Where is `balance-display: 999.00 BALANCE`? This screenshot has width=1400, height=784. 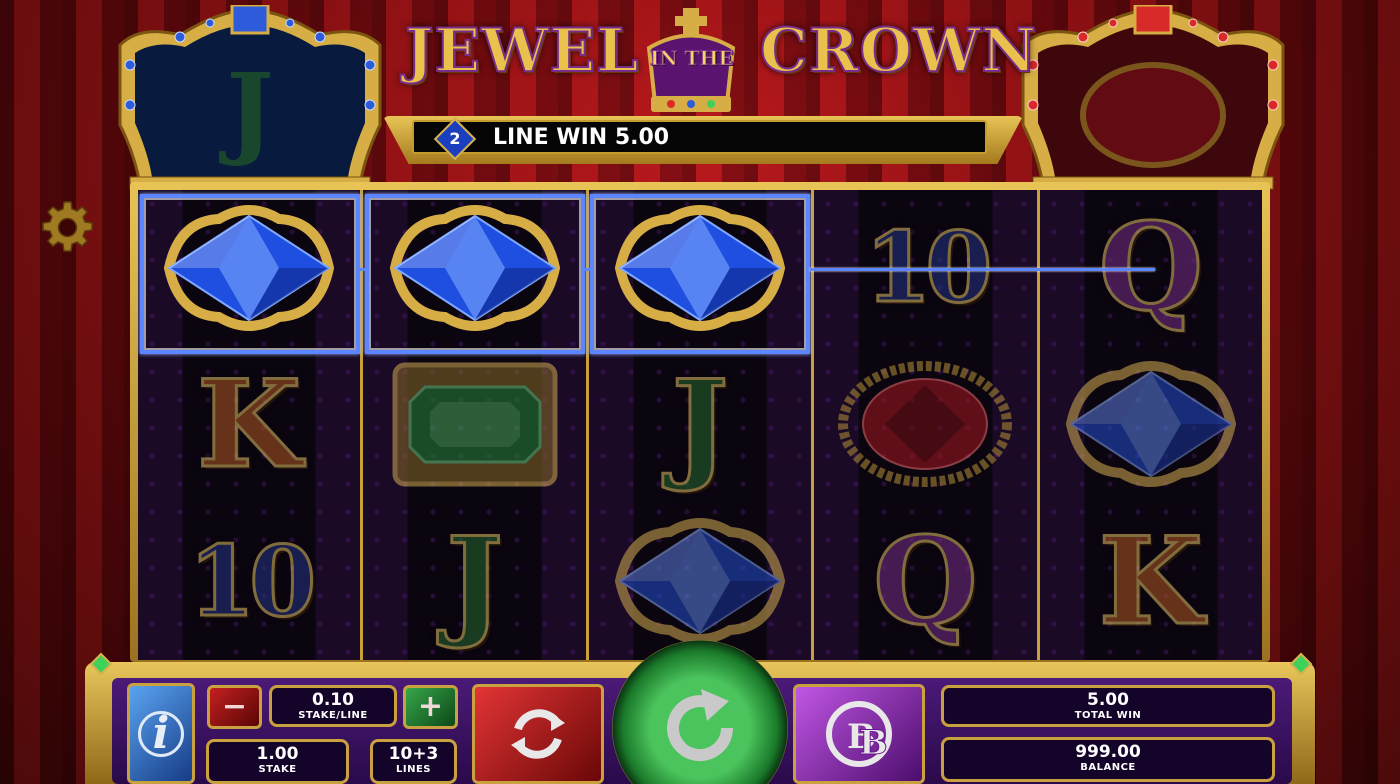
balance-display: 999.00 BALANCE is located at coordinates (1108, 759).